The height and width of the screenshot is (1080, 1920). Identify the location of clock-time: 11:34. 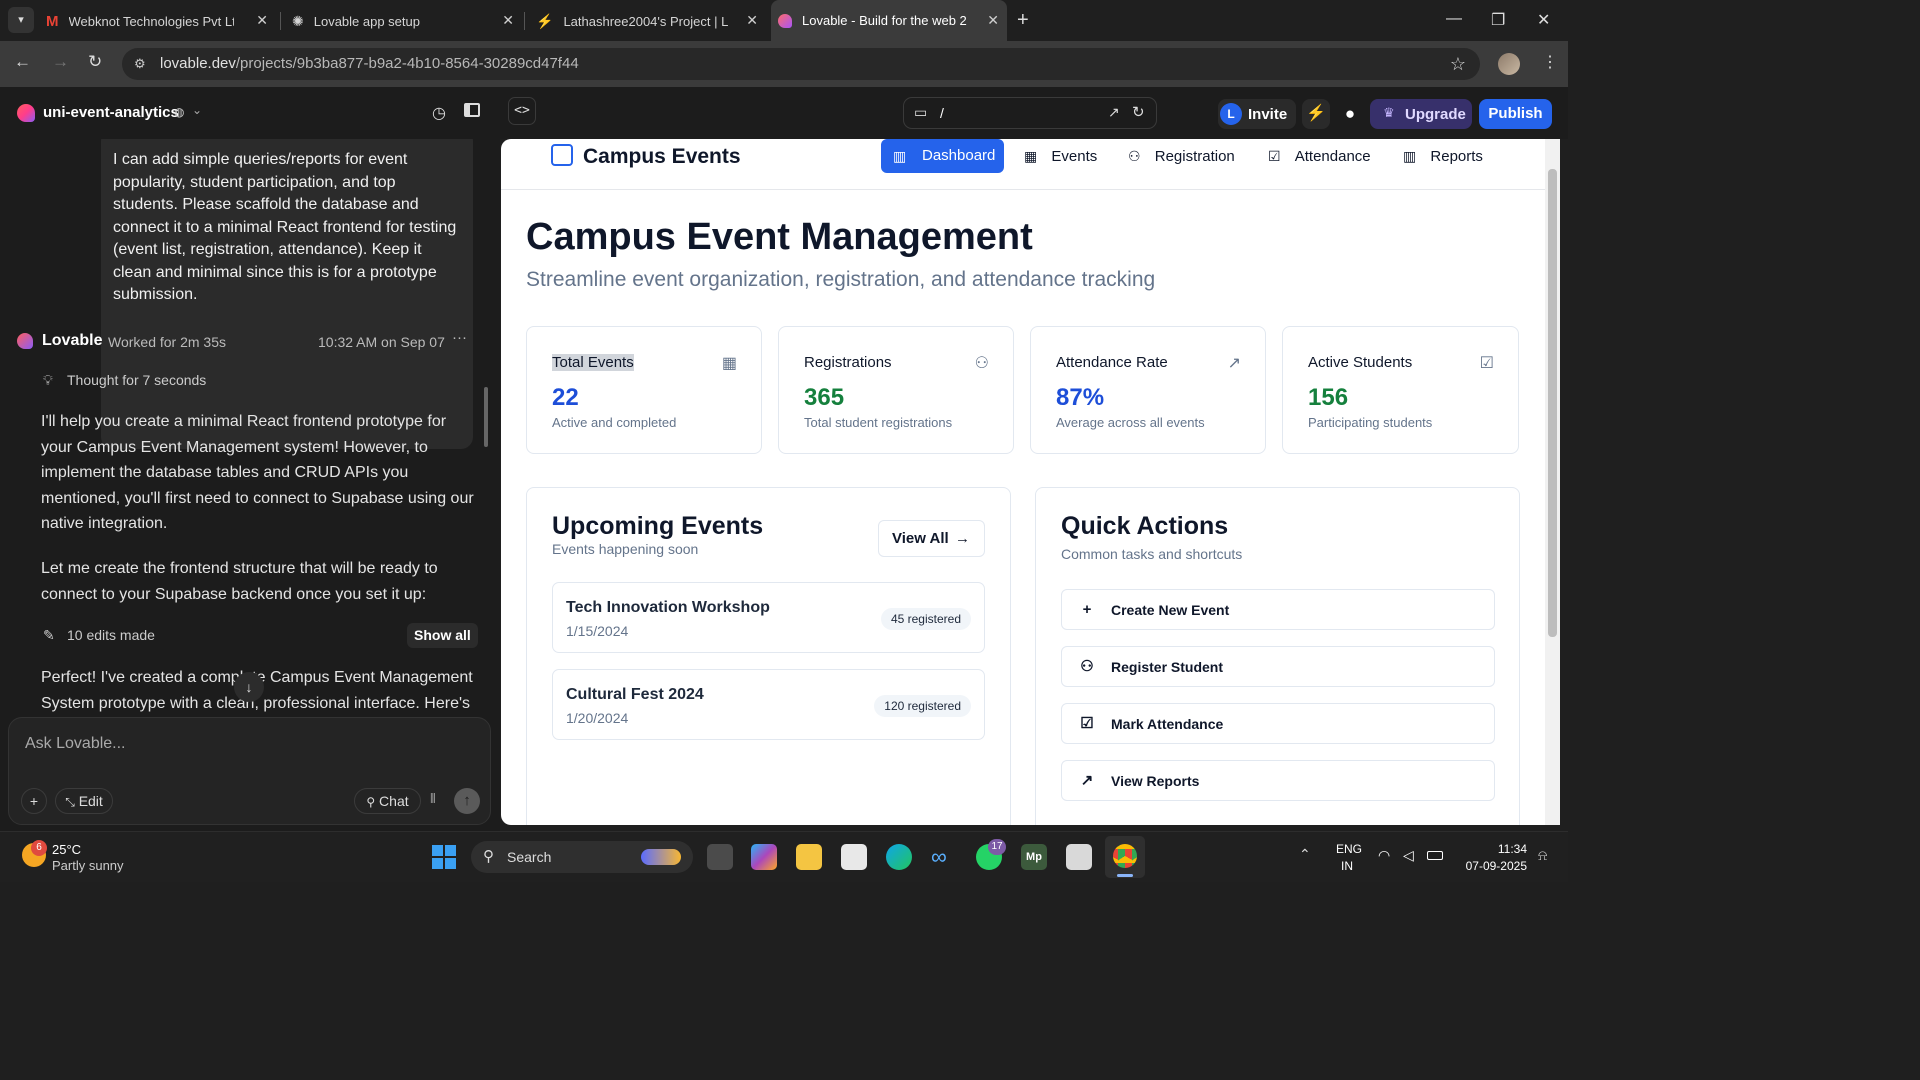
(1510, 849).